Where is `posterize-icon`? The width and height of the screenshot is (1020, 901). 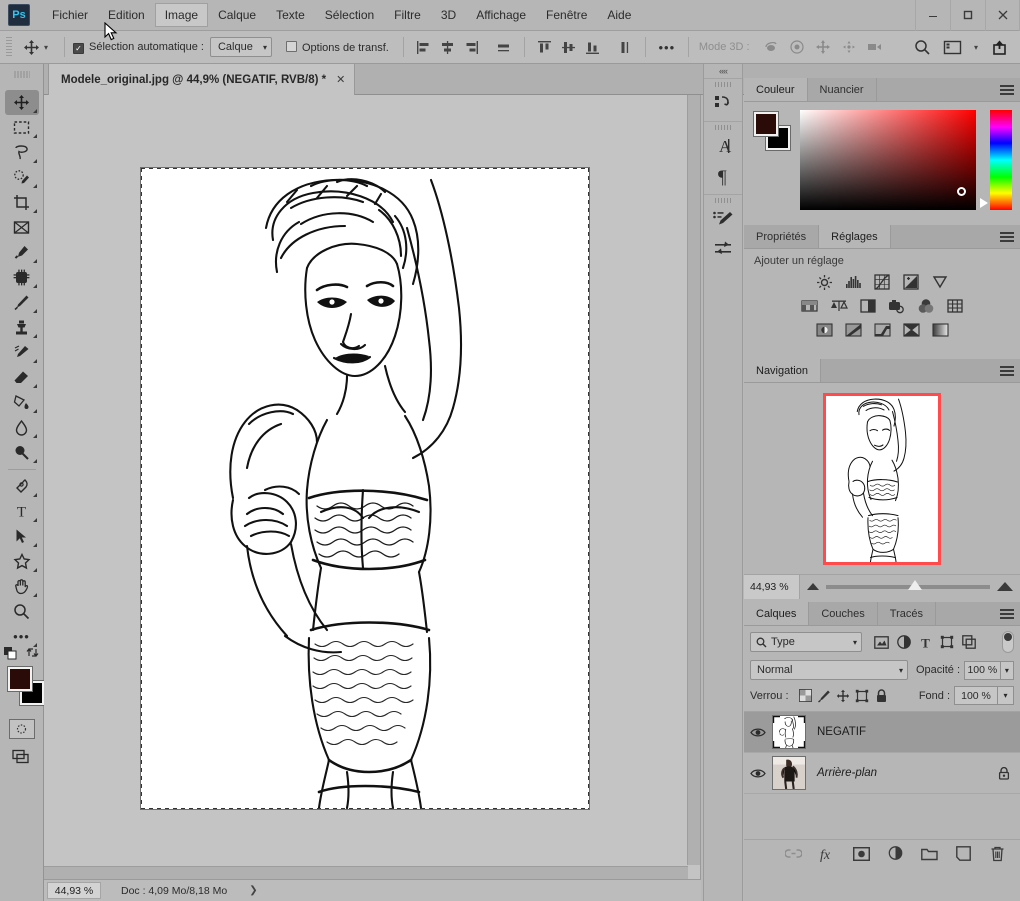 posterize-icon is located at coordinates (853, 330).